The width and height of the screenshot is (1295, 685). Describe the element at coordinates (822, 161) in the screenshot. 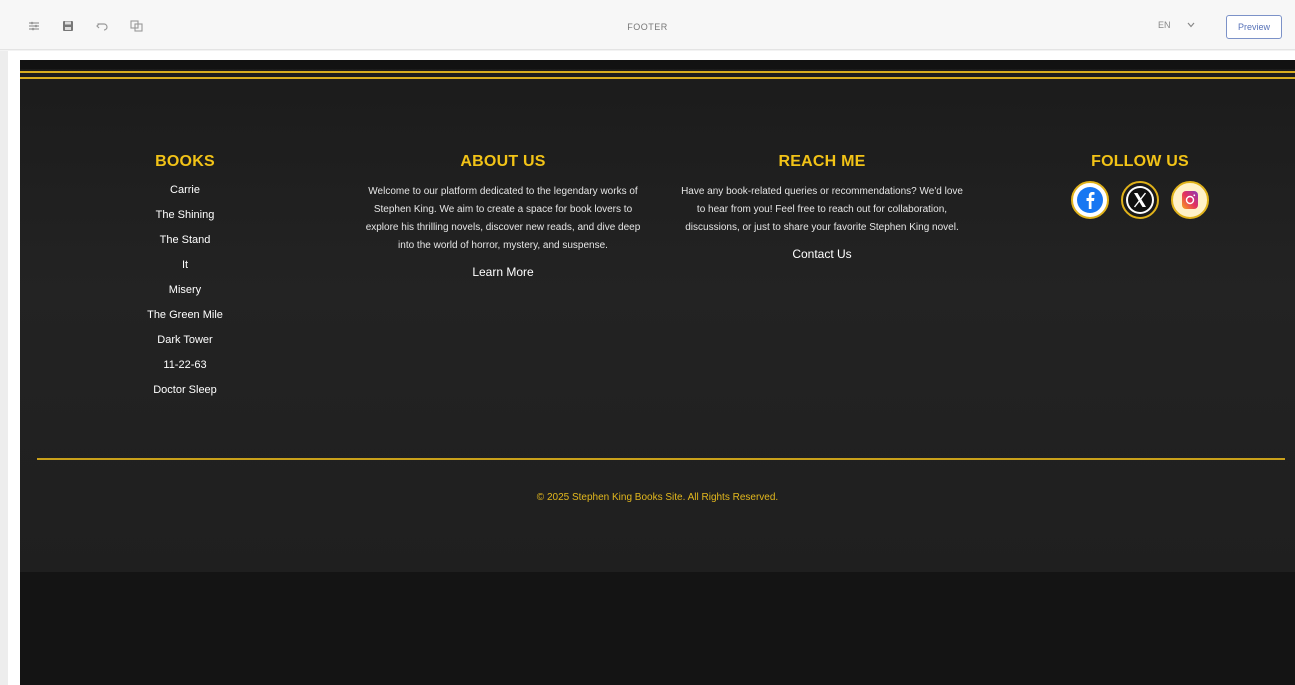

I see `reach-heading: REACH ME` at that location.